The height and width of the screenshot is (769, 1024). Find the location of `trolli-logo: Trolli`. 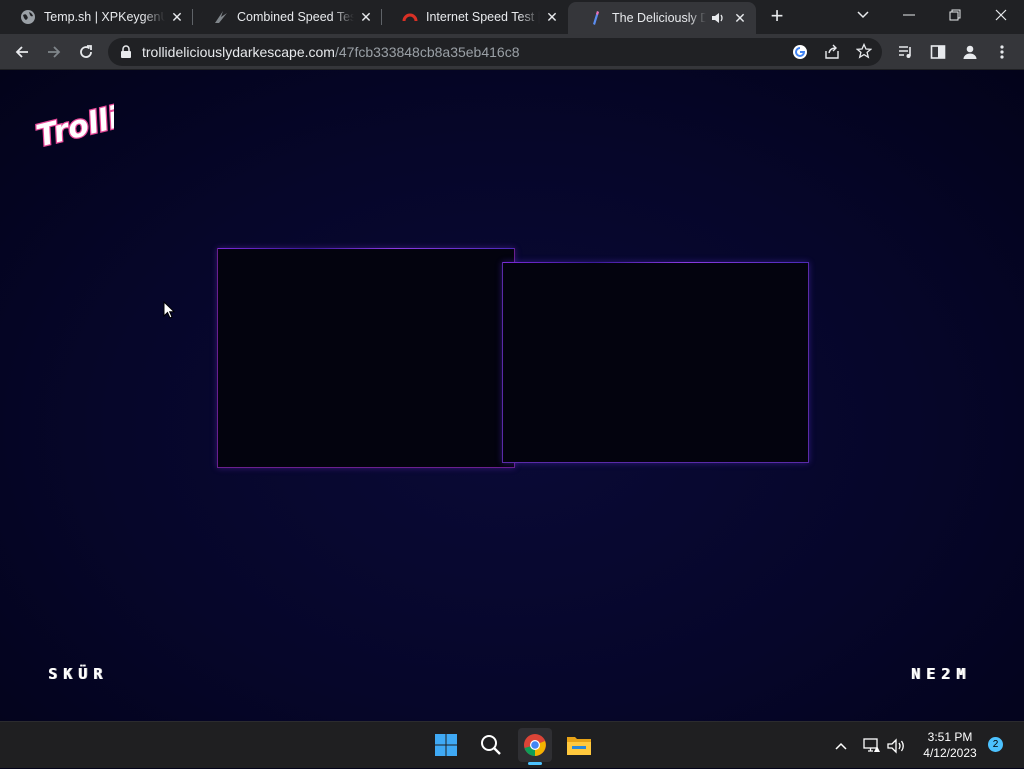

trolli-logo: Trolli is located at coordinates (78, 127).